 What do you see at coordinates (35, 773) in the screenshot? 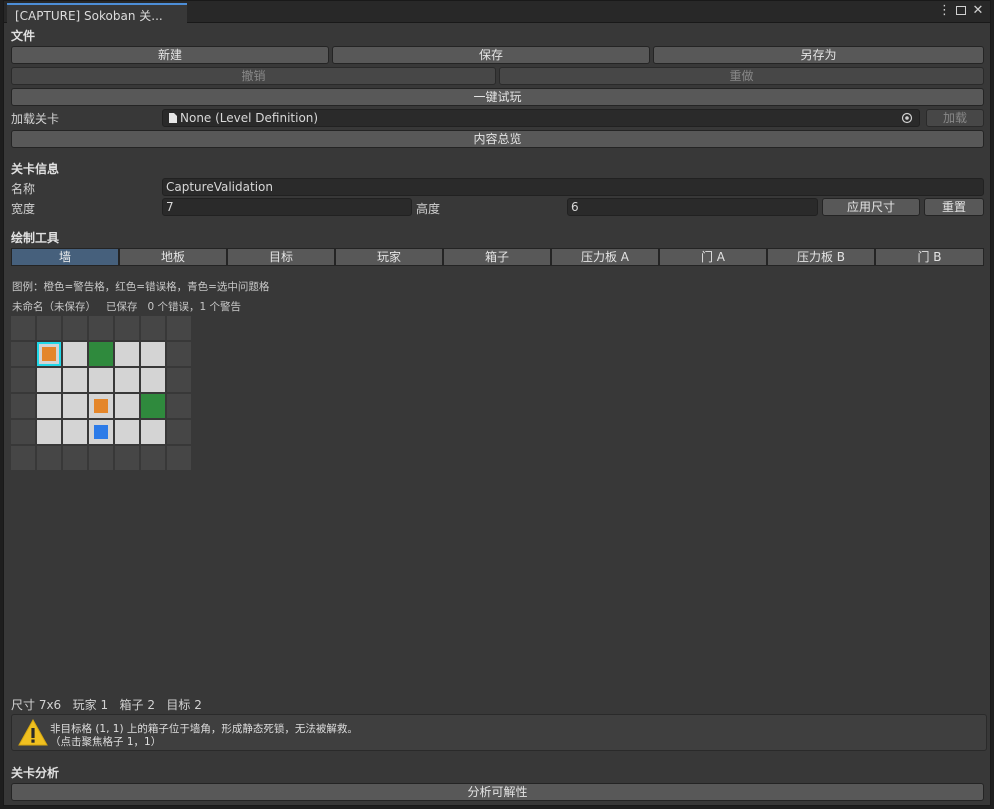
I see `analysis-header: 关卡分析` at bounding box center [35, 773].